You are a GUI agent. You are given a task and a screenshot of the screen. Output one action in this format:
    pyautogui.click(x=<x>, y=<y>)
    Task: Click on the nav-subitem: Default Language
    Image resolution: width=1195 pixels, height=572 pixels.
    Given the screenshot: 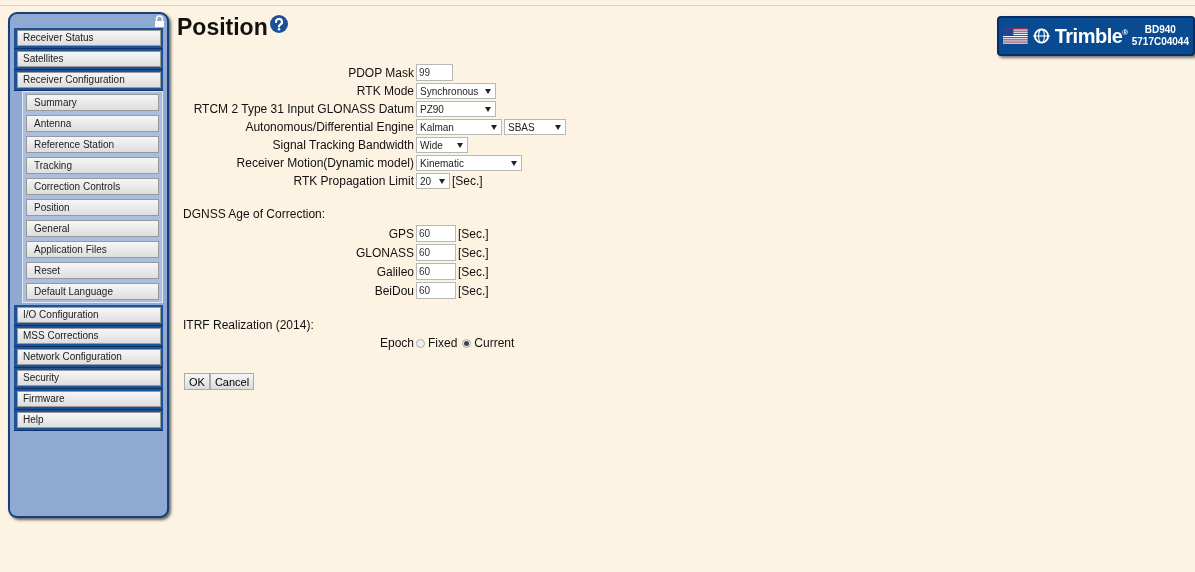 What is the action you would take?
    pyautogui.click(x=92, y=291)
    